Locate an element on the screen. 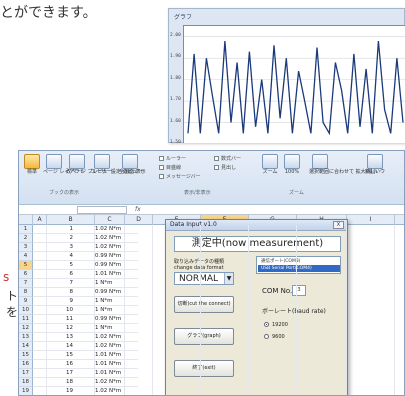 The image size is (405, 396). row-header: 14 is located at coordinates (26, 346).